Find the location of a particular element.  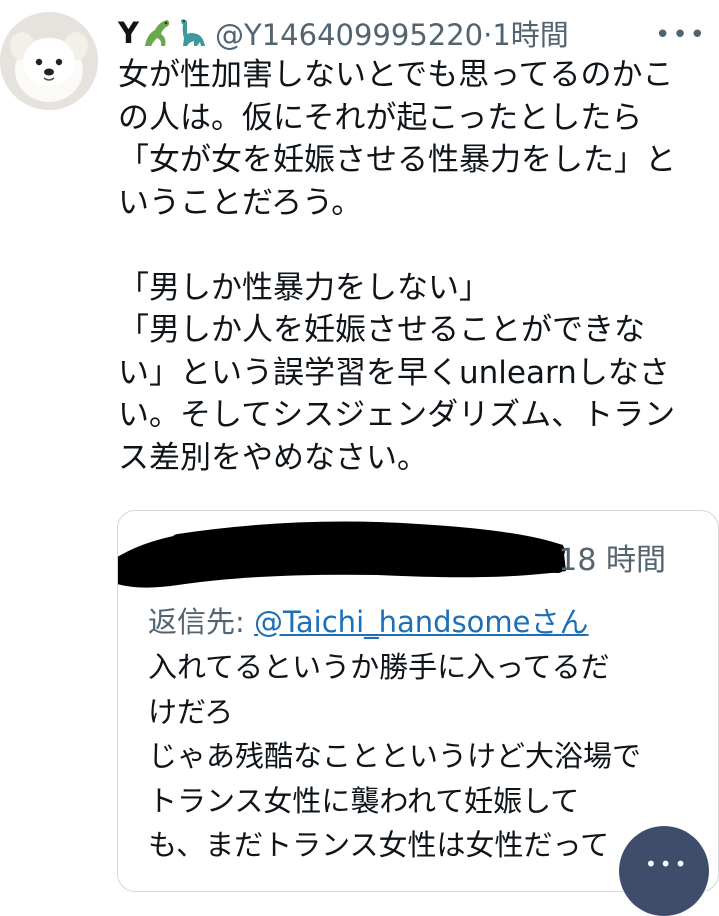

floating-action-button: ••• is located at coordinates (664, 871).